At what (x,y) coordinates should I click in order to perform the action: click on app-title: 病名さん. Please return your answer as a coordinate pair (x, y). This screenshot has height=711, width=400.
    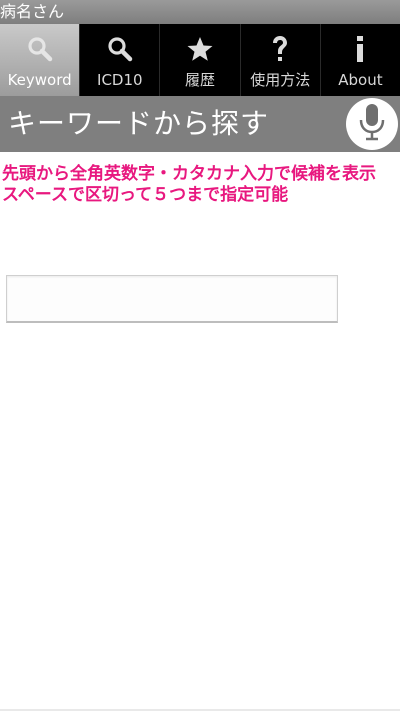
    Looking at the image, I should click on (32, 11).